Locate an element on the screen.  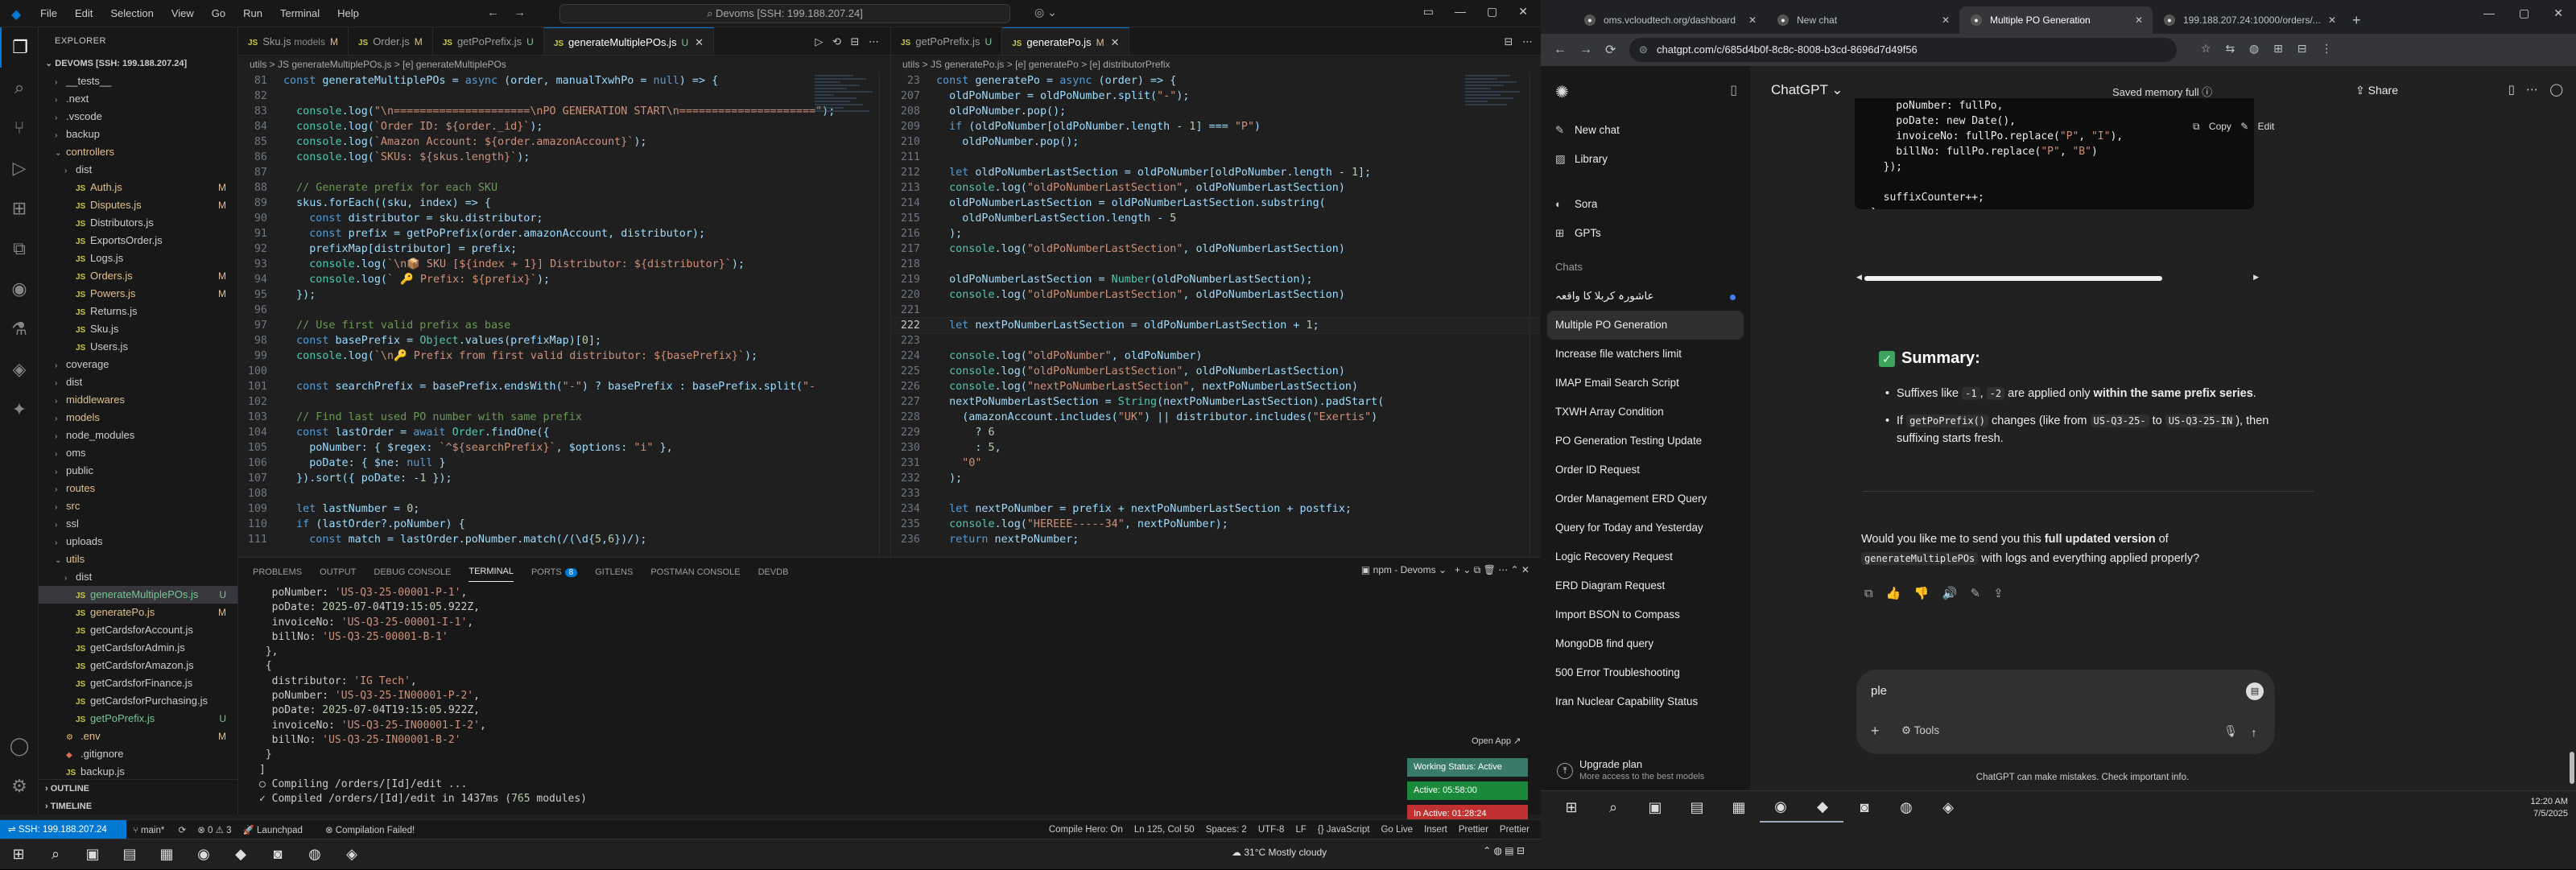
tree-file: JS Sku.js is located at coordinates (138, 329).